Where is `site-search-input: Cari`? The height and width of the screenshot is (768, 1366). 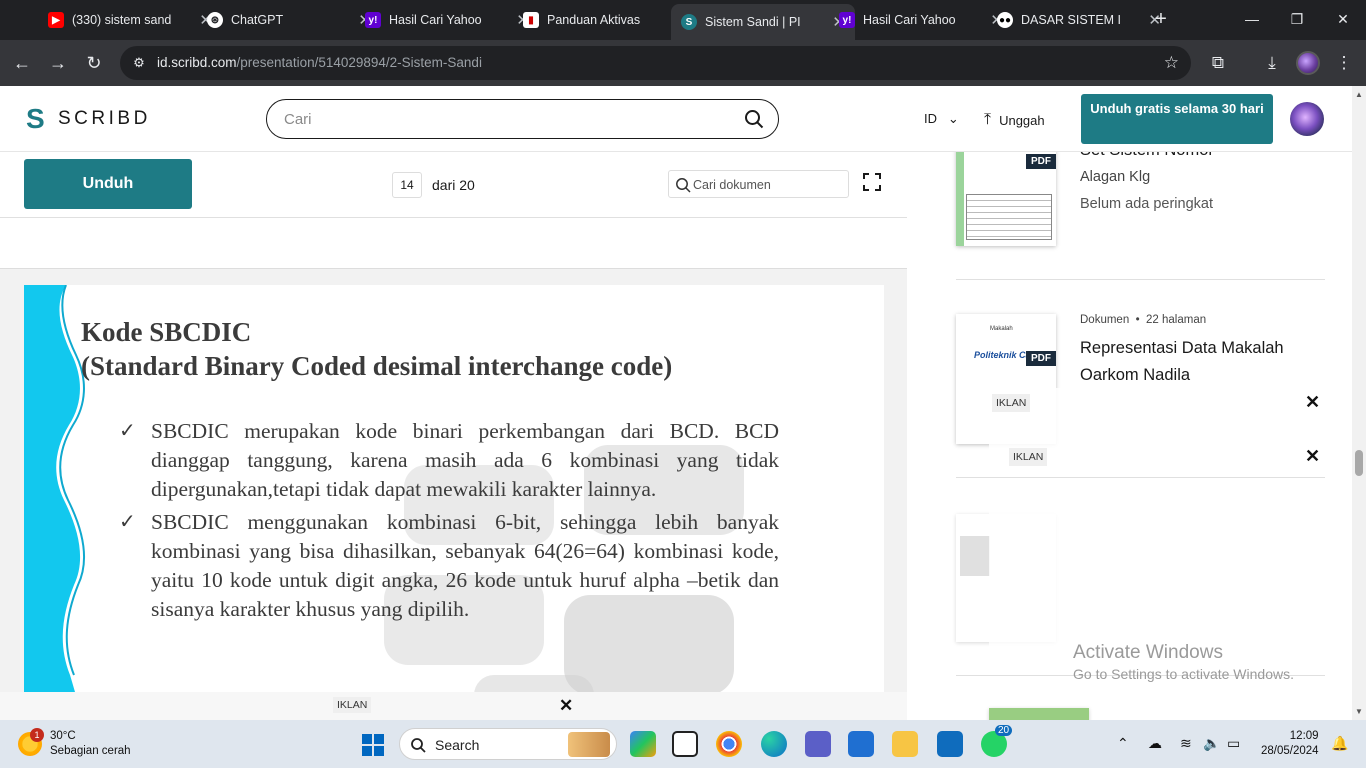
site-search-input: Cari is located at coordinates (522, 119).